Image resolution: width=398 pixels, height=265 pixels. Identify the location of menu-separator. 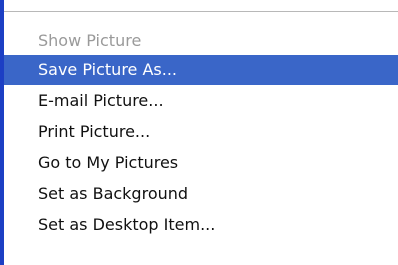
(201, 6).